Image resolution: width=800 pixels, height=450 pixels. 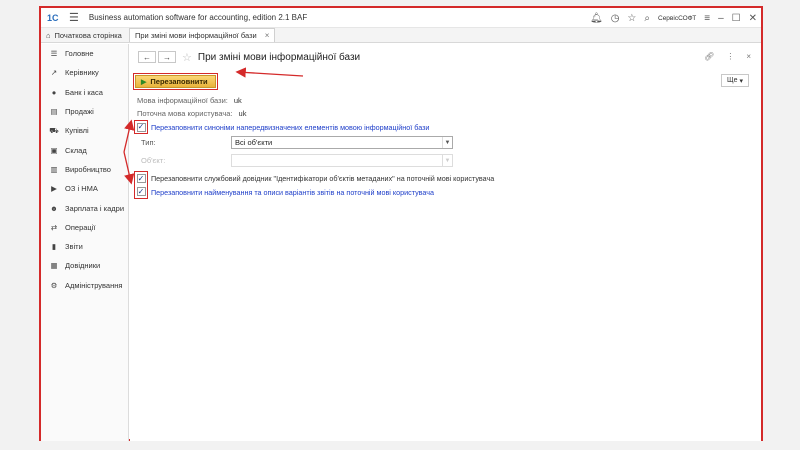 What do you see at coordinates (242, 113) in the screenshot?
I see `user-language-value: uk` at bounding box center [242, 113].